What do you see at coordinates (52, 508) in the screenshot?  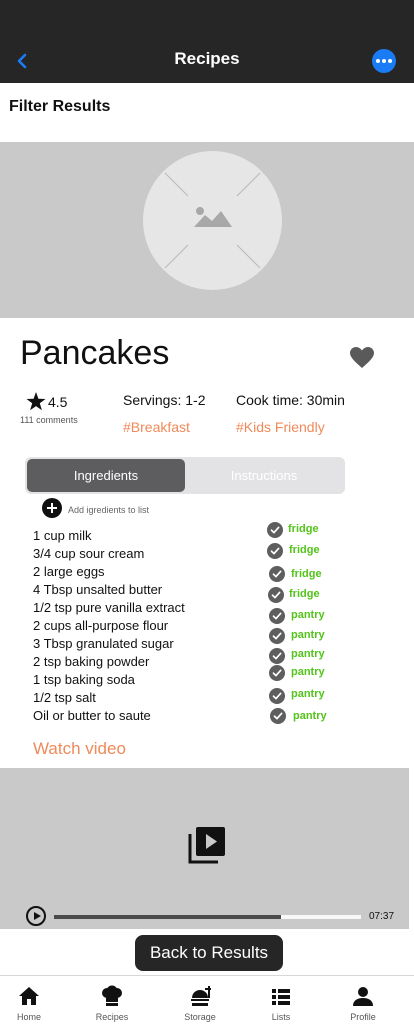 I see `add-circle-icon` at bounding box center [52, 508].